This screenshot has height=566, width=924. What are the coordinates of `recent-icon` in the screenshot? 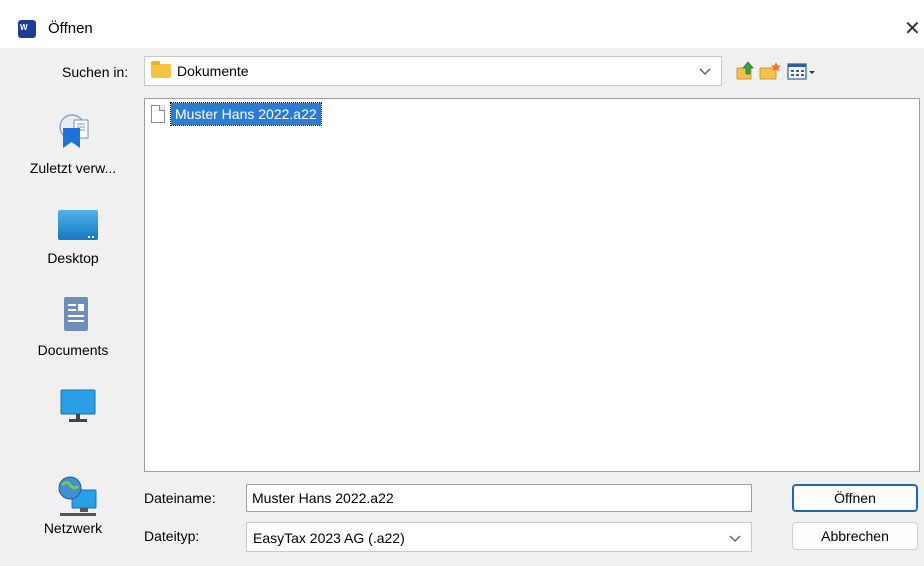 It's located at (75, 133).